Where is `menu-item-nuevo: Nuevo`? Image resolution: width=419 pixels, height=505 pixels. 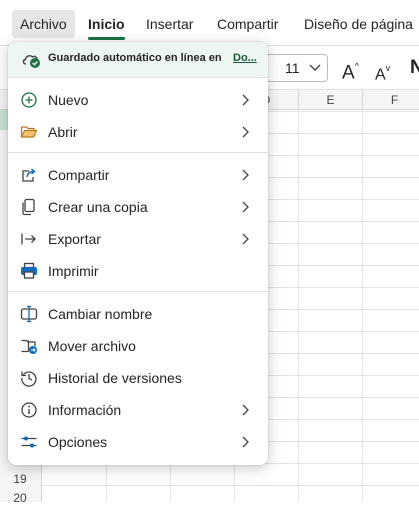
menu-item-nuevo: Nuevo is located at coordinates (138, 100).